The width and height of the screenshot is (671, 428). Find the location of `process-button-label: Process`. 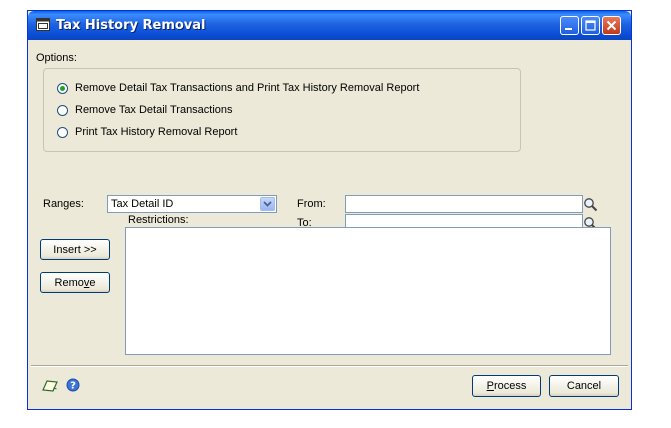

process-button-label: Process is located at coordinates (506, 386).